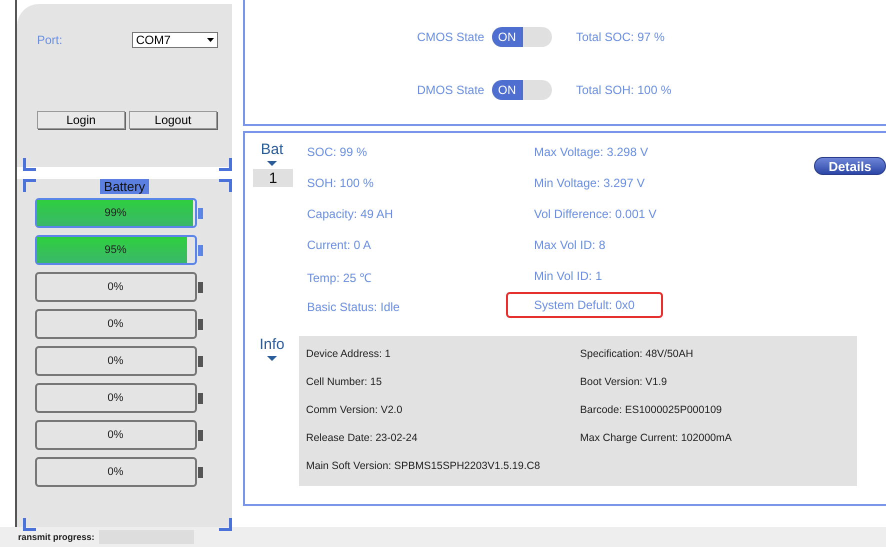 The height and width of the screenshot is (547, 886). I want to click on battery-reading: Min Vol ID: 1, so click(568, 276).